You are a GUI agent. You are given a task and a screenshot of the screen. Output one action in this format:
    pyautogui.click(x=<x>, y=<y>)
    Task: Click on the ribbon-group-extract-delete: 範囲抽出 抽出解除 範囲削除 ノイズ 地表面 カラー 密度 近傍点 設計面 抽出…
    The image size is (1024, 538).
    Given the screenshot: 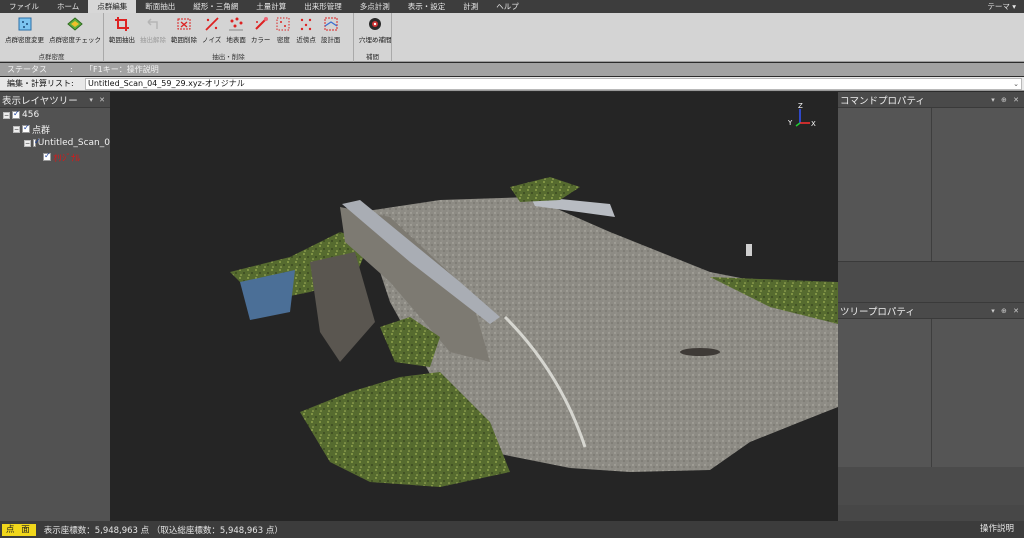 What is the action you would take?
    pyautogui.click(x=229, y=37)
    